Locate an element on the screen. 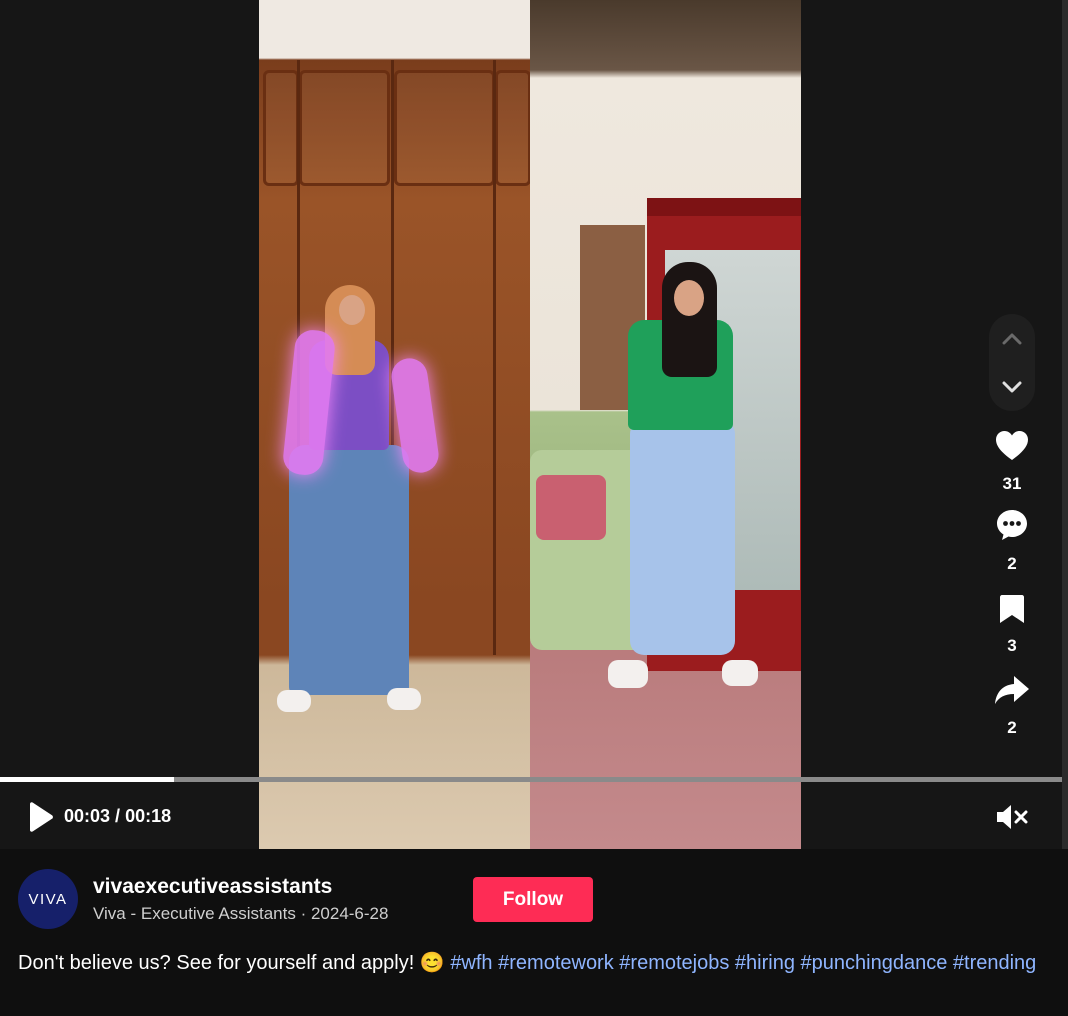  author-display-name: Viva - Executive Assistants is located at coordinates (194, 913).